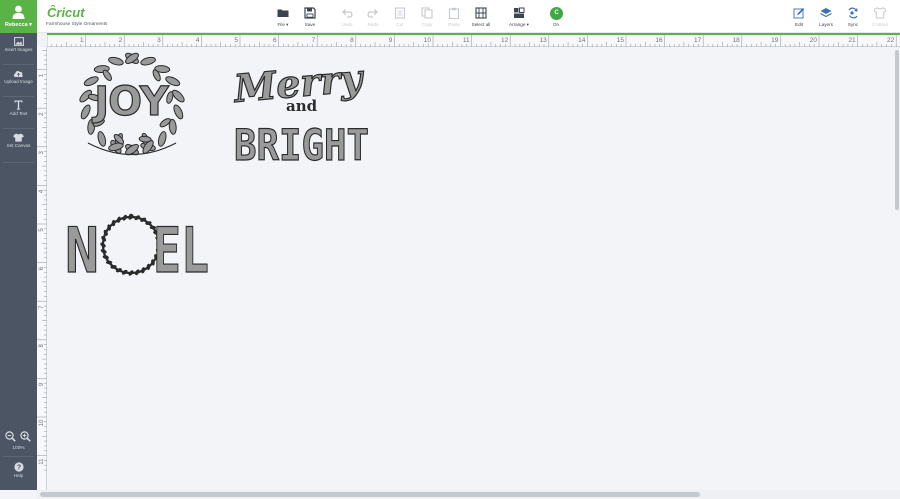 Image resolution: width=900 pixels, height=499 pixels. I want to click on ruler-vertical: 1 2 3 4 5 6 7 8 9 10 11, so click(42, 268).